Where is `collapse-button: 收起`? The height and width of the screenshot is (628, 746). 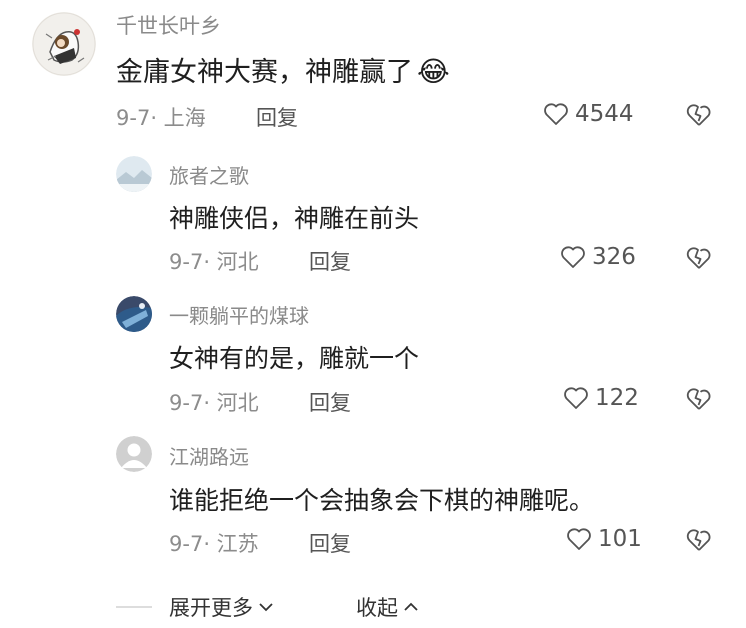
collapse-button: 收起 is located at coordinates (388, 607).